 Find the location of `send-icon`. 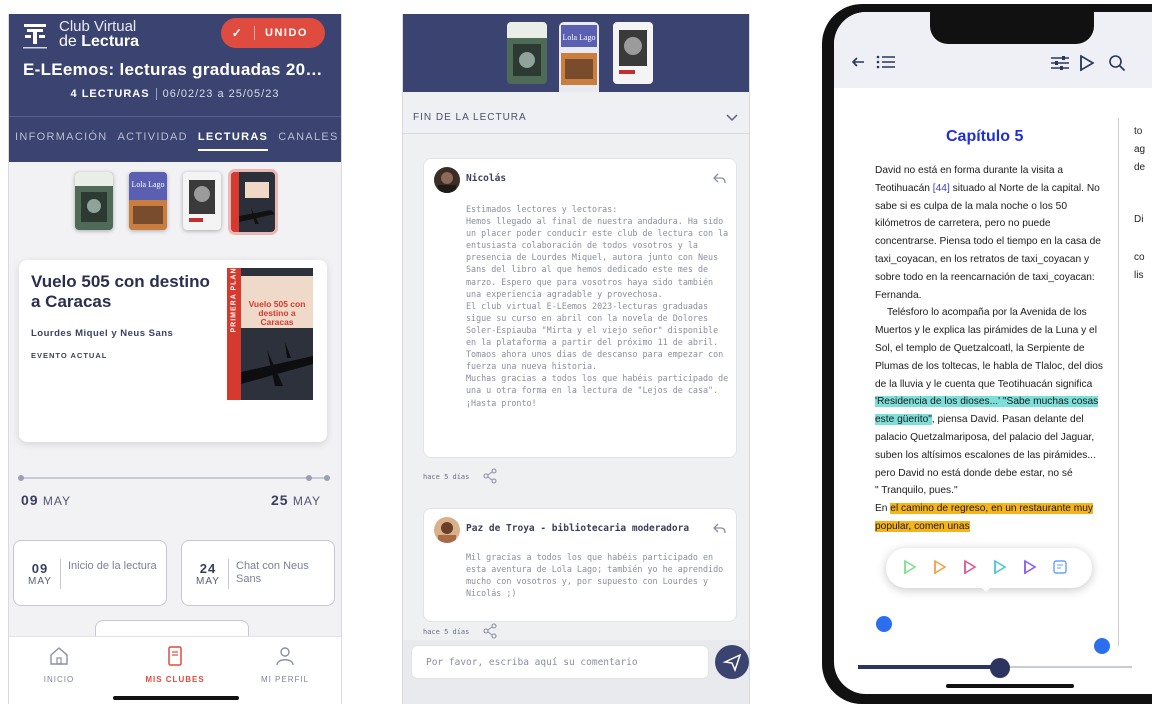

send-icon is located at coordinates (732, 663).